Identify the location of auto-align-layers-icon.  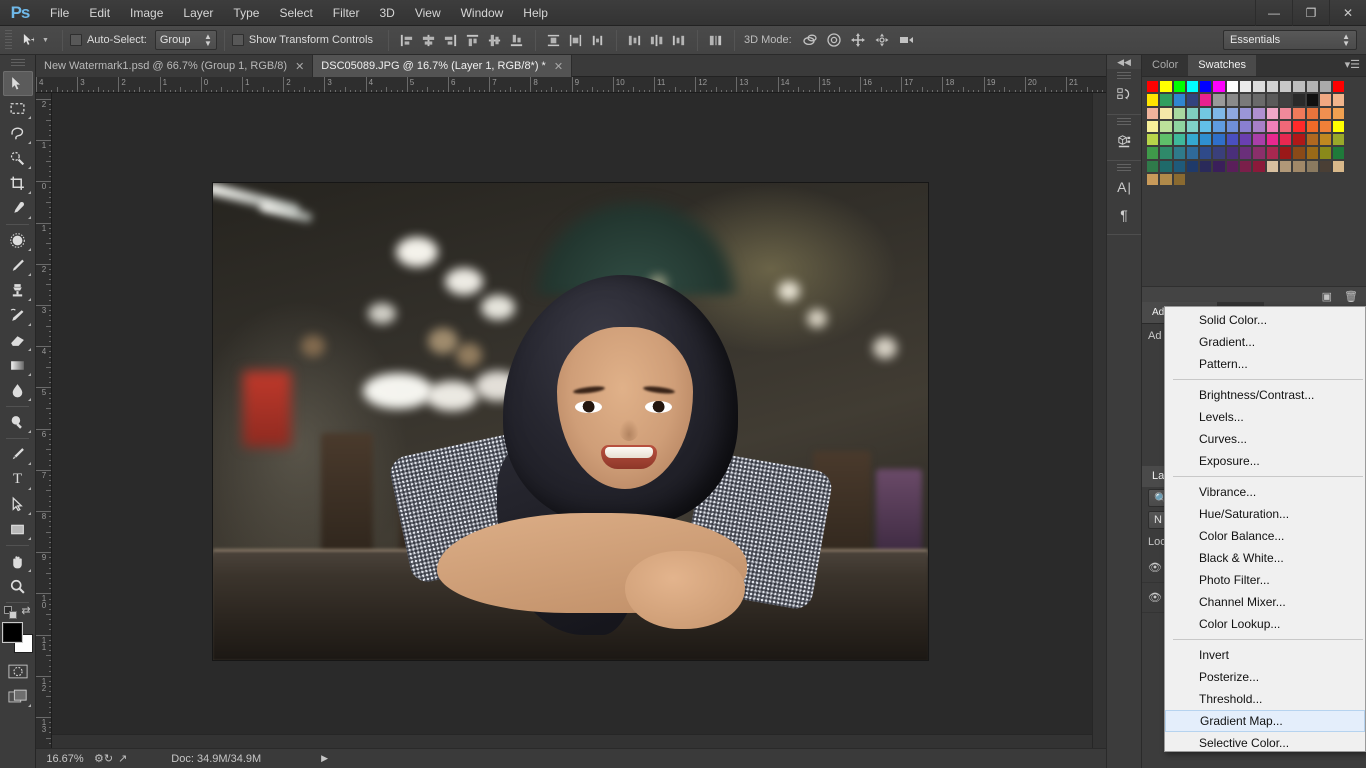
(716, 40).